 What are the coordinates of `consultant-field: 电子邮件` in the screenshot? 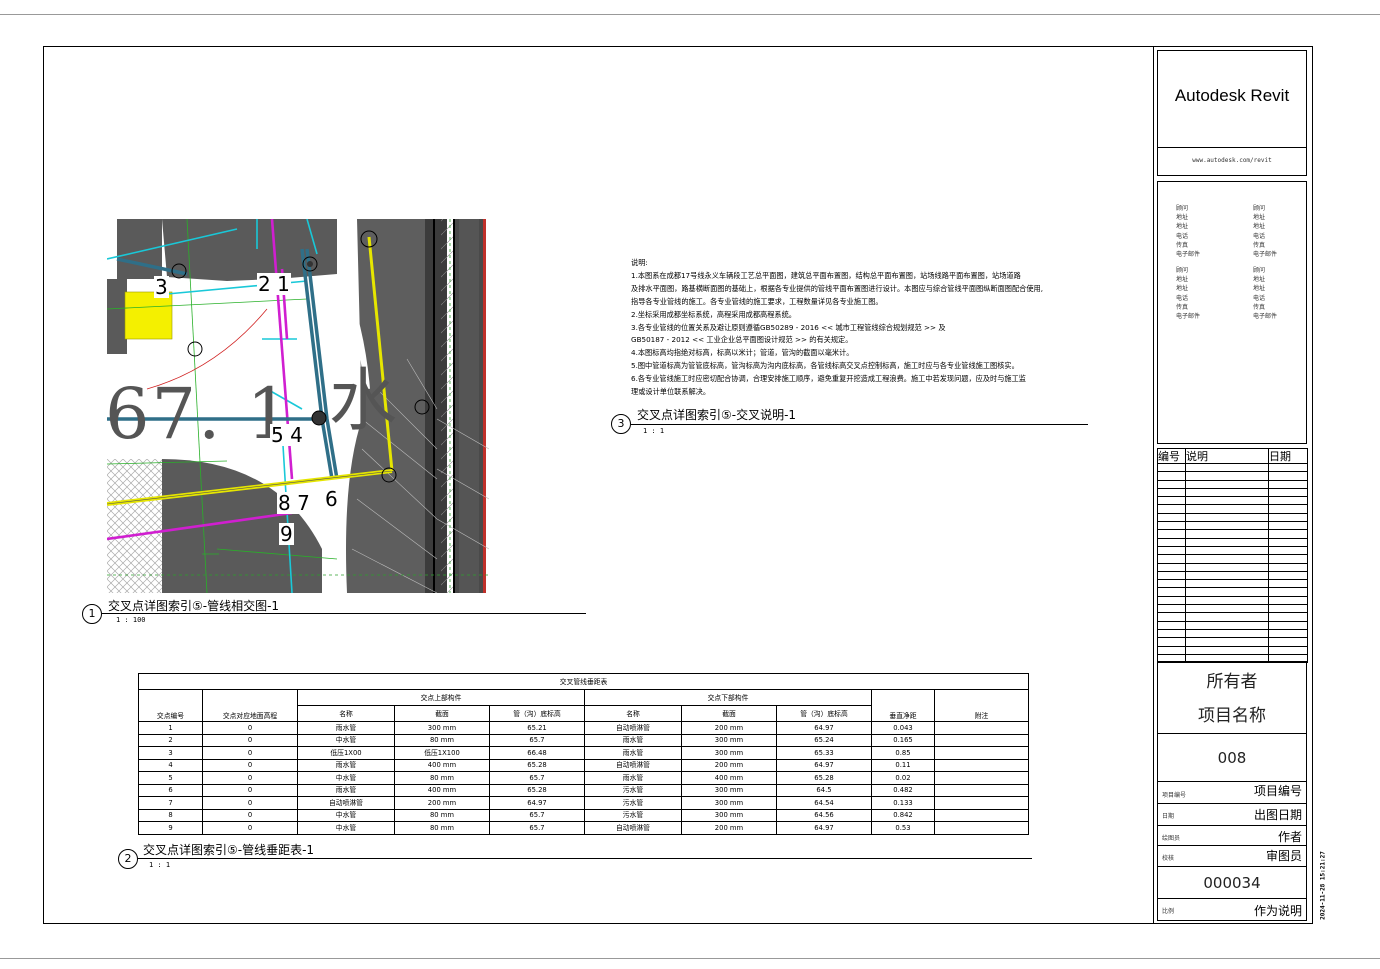 It's located at (1265, 316).